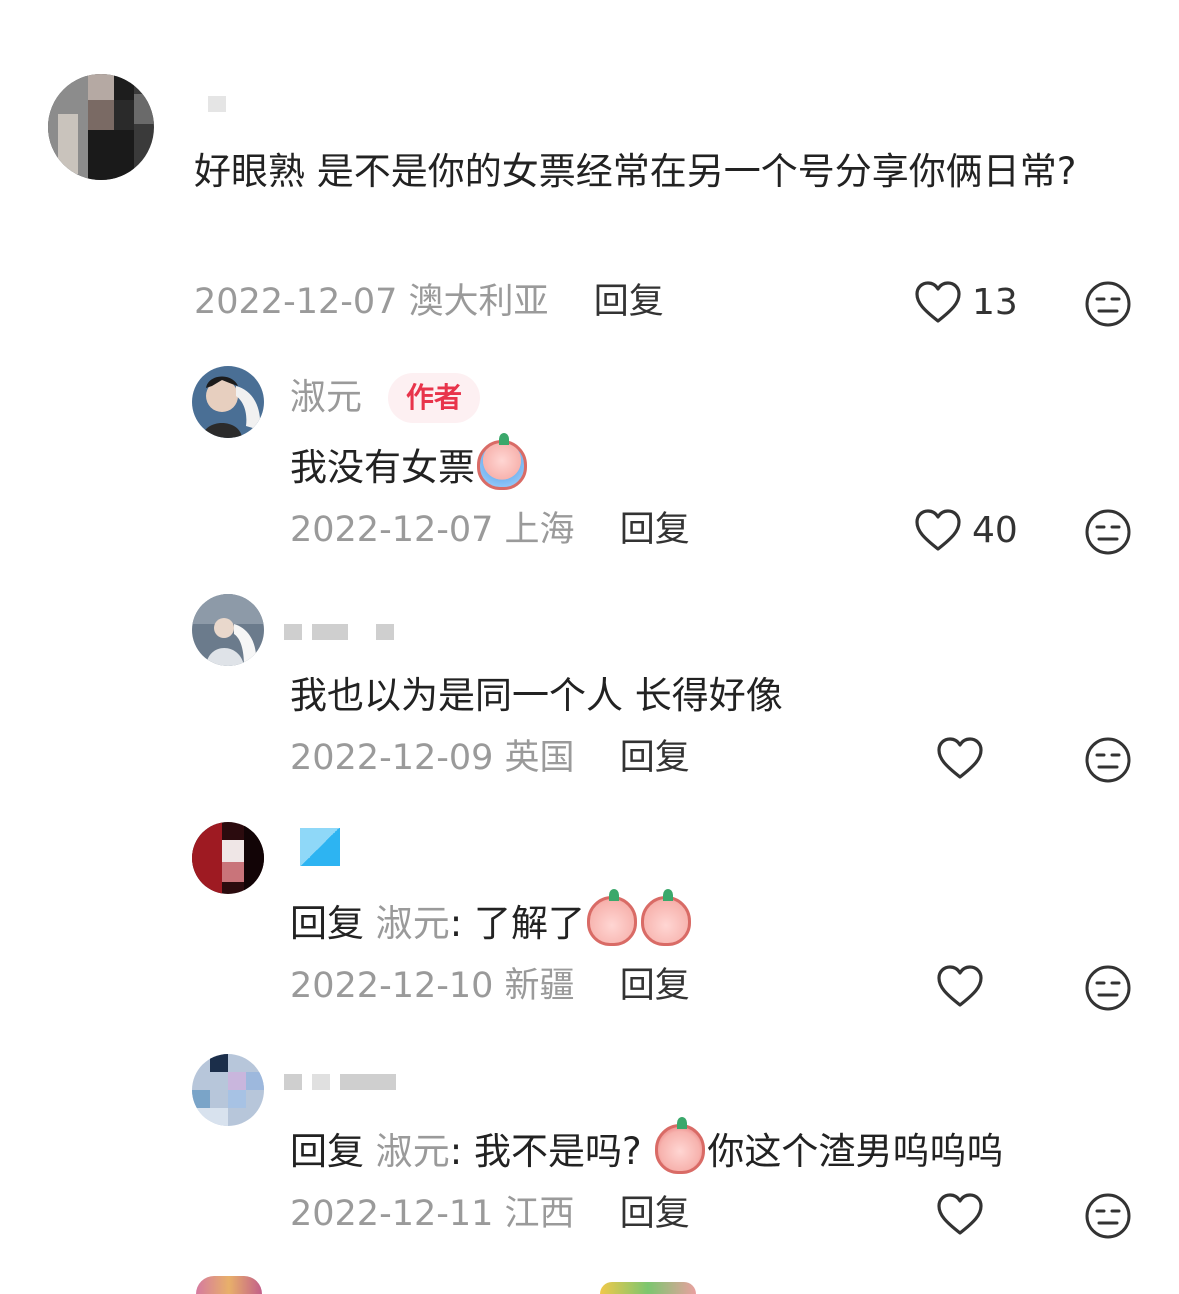 The height and width of the screenshot is (1294, 1179). I want to click on next-comment-avatar-peek, so click(229, 1285).